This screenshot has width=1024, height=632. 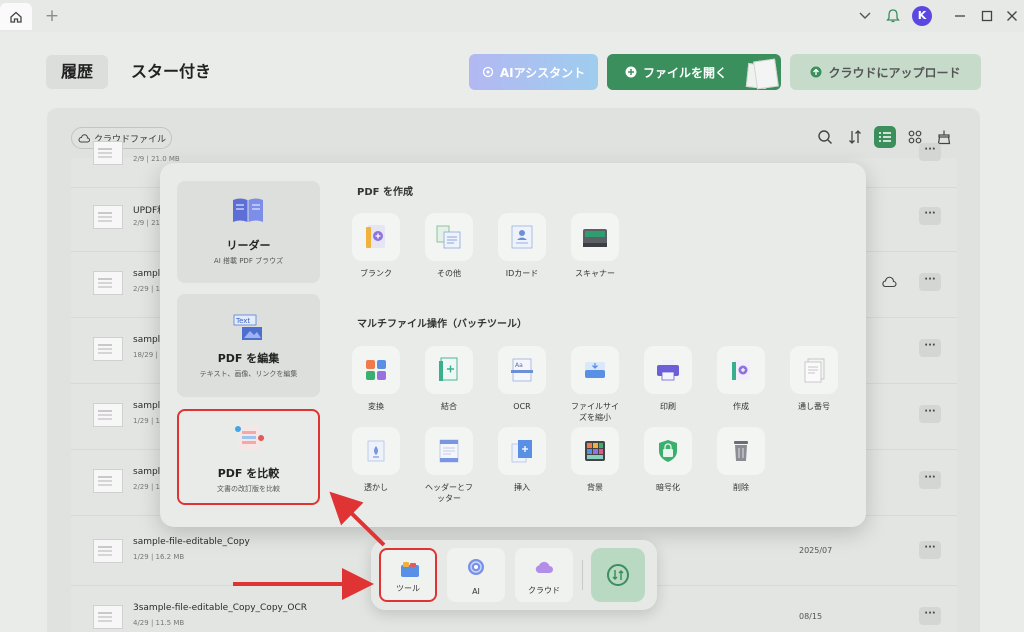 What do you see at coordinates (248, 457) in the screenshot?
I see `compare-pdf-card: PDF を比較 文書の改訂版を比較` at bounding box center [248, 457].